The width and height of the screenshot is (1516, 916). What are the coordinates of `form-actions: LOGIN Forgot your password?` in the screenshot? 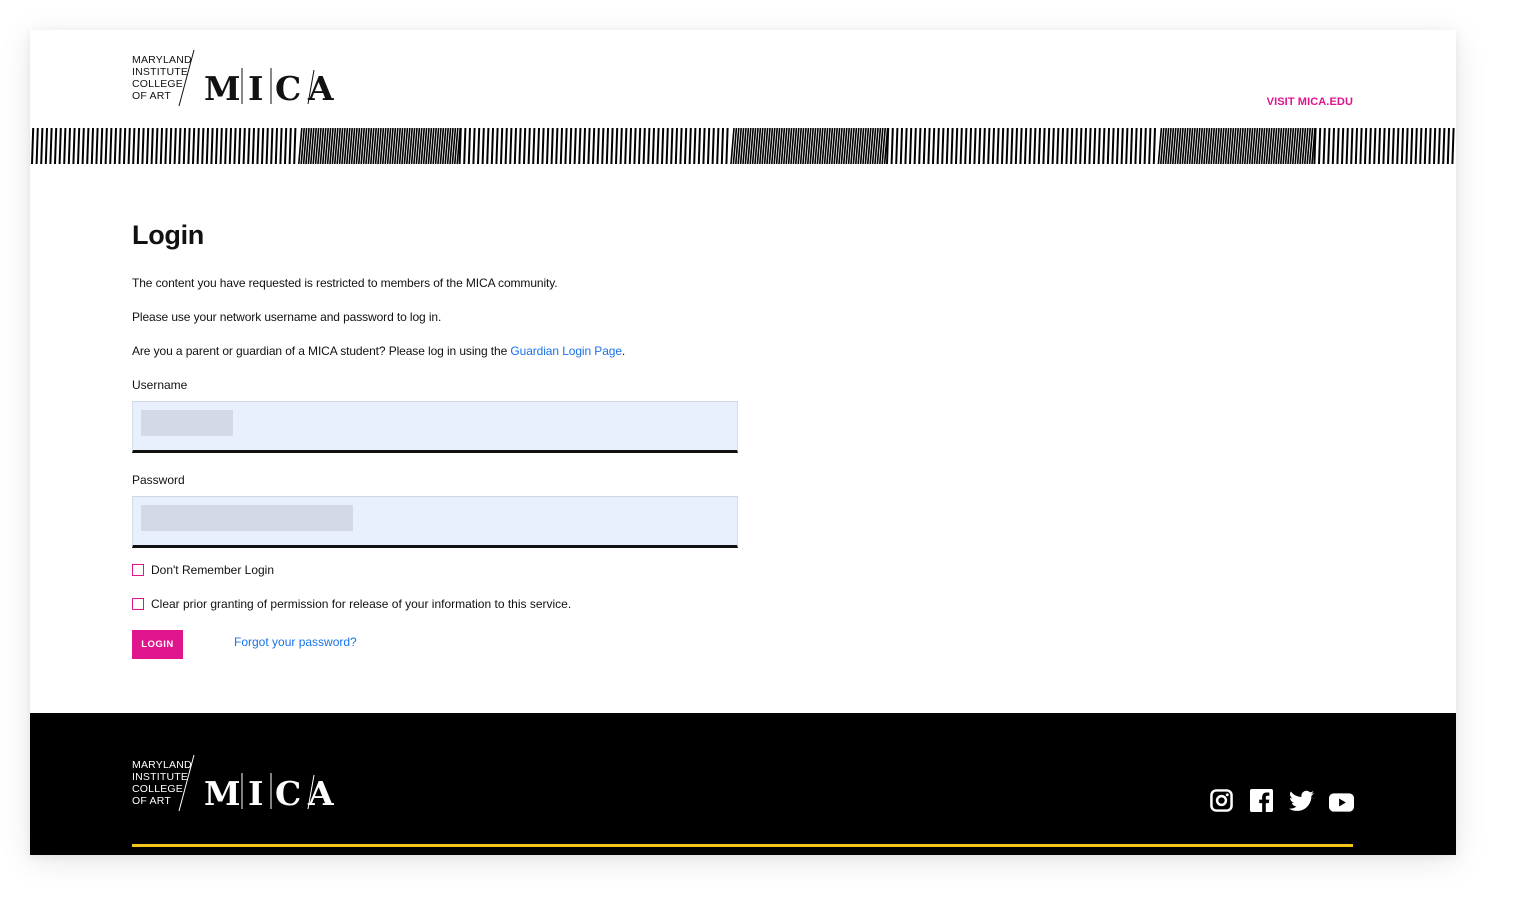 It's located at (452, 644).